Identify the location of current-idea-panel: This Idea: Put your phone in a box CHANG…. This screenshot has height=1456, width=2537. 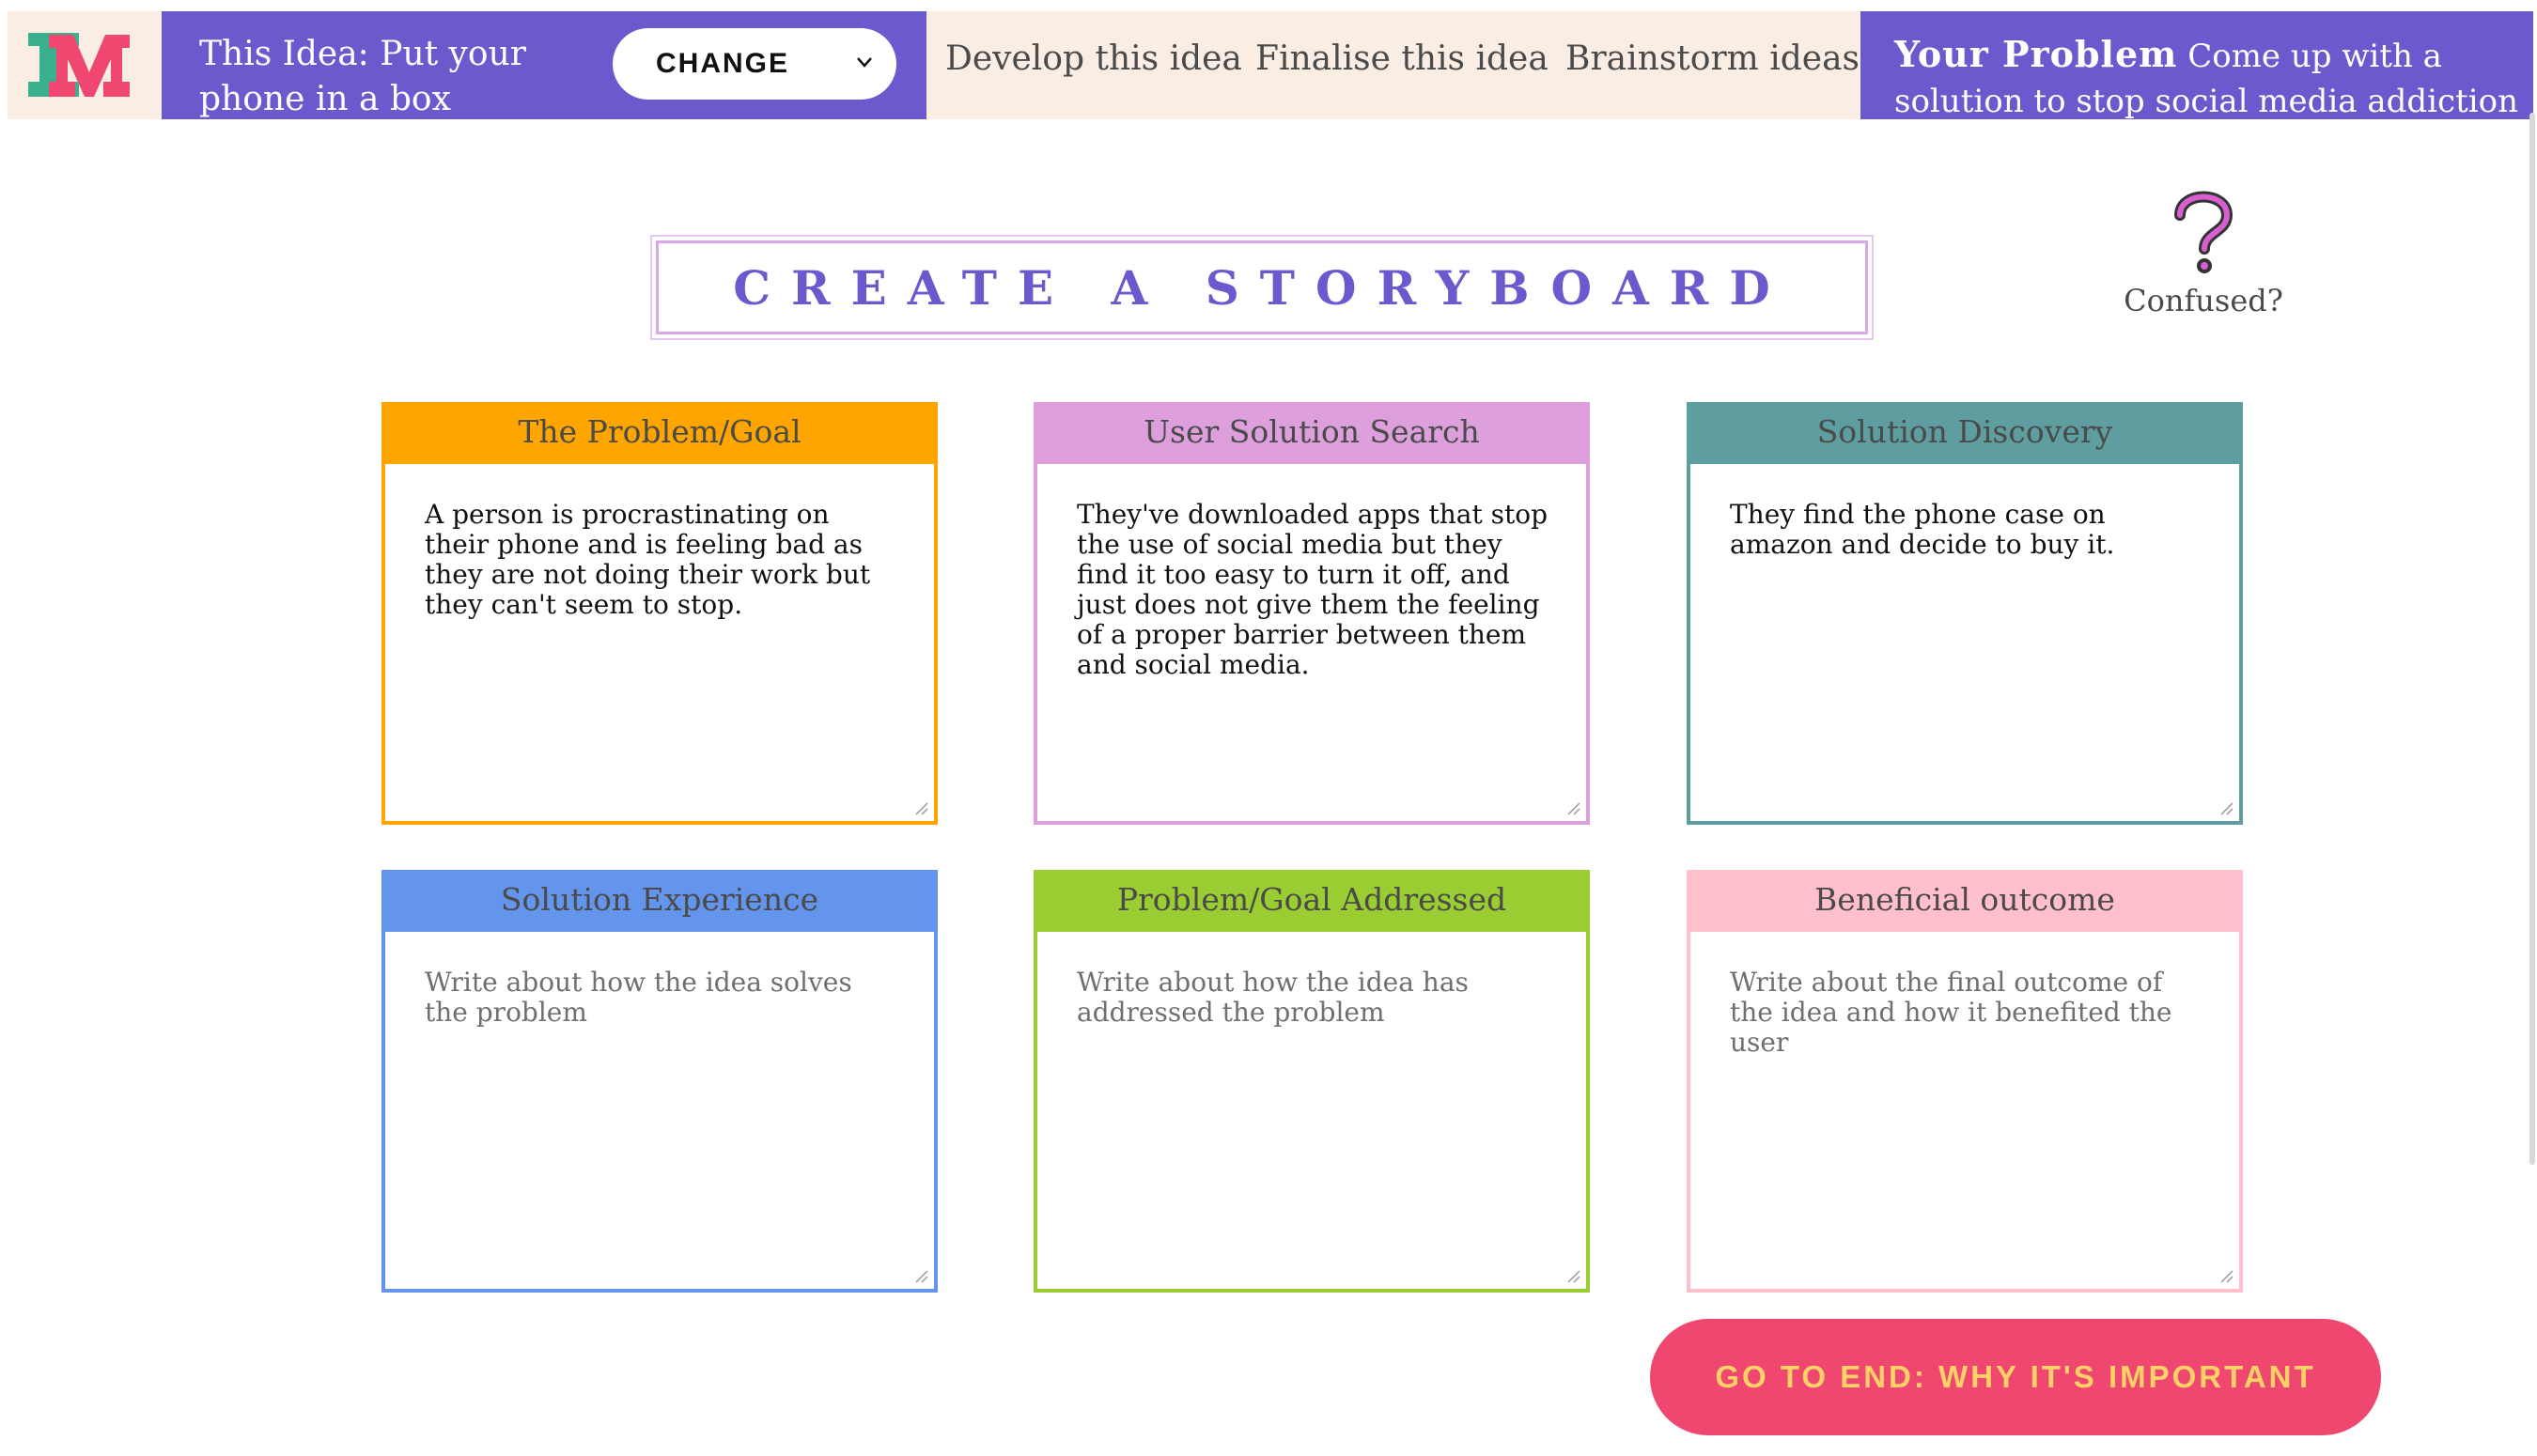
(544, 65).